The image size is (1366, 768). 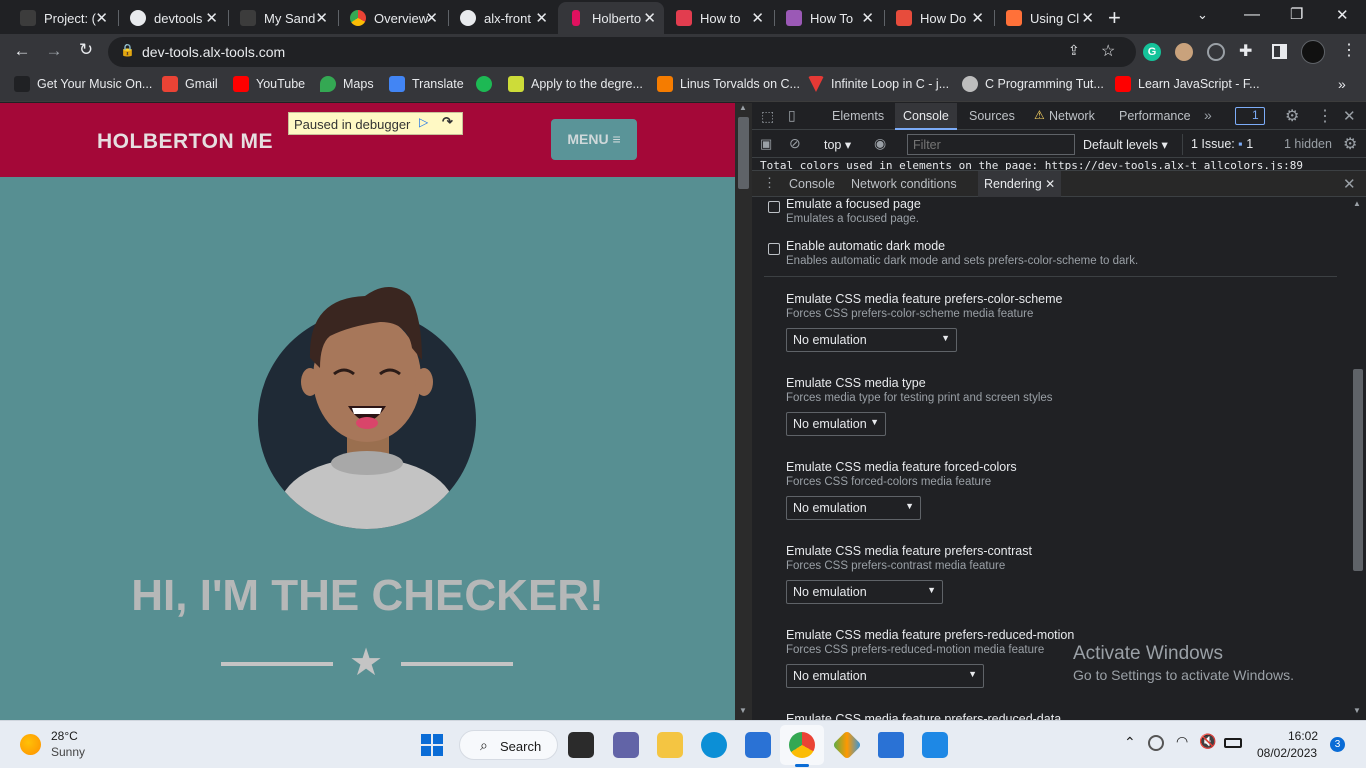 What do you see at coordinates (853, 508) in the screenshot?
I see `forced-colors-select: No emulation ▼` at bounding box center [853, 508].